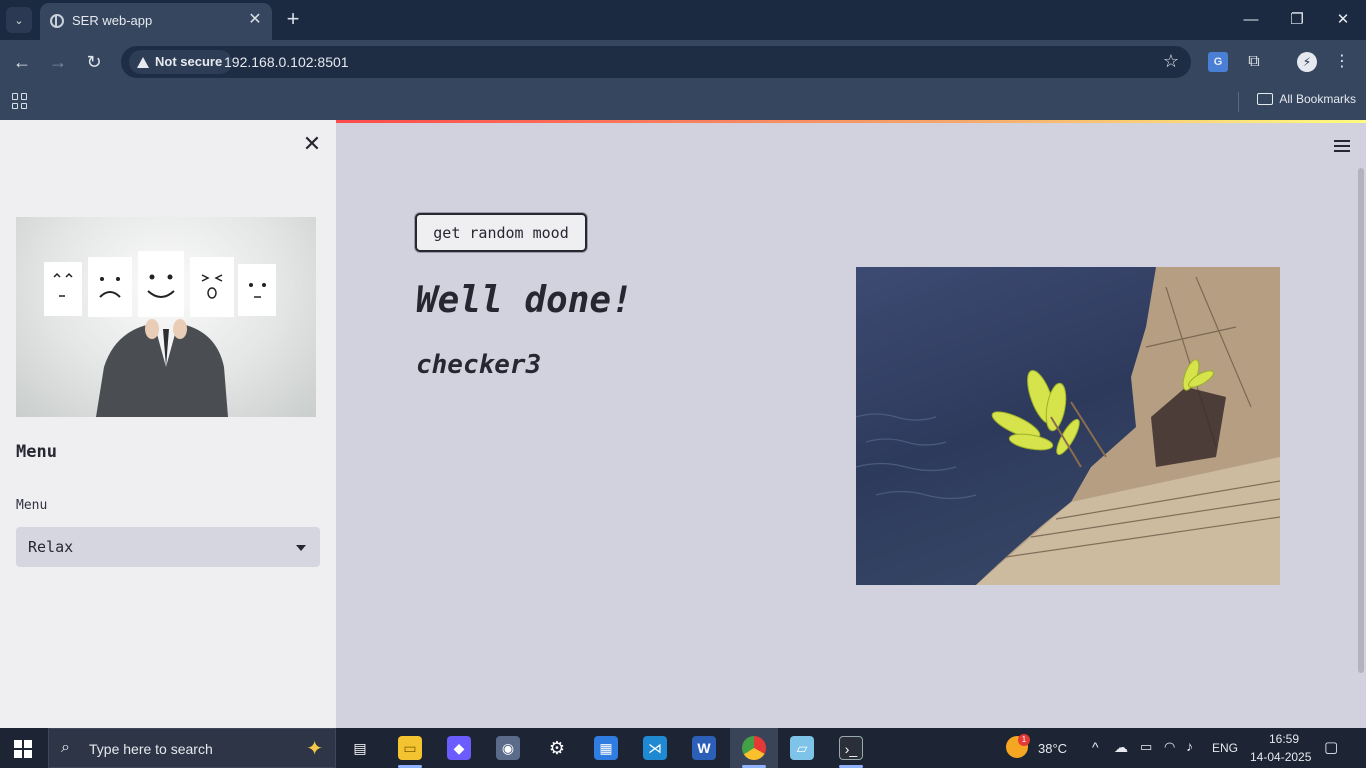 The image size is (1366, 768). Describe the element at coordinates (314, 748) in the screenshot. I see `copilot-sparkle-icon: ✦` at that location.